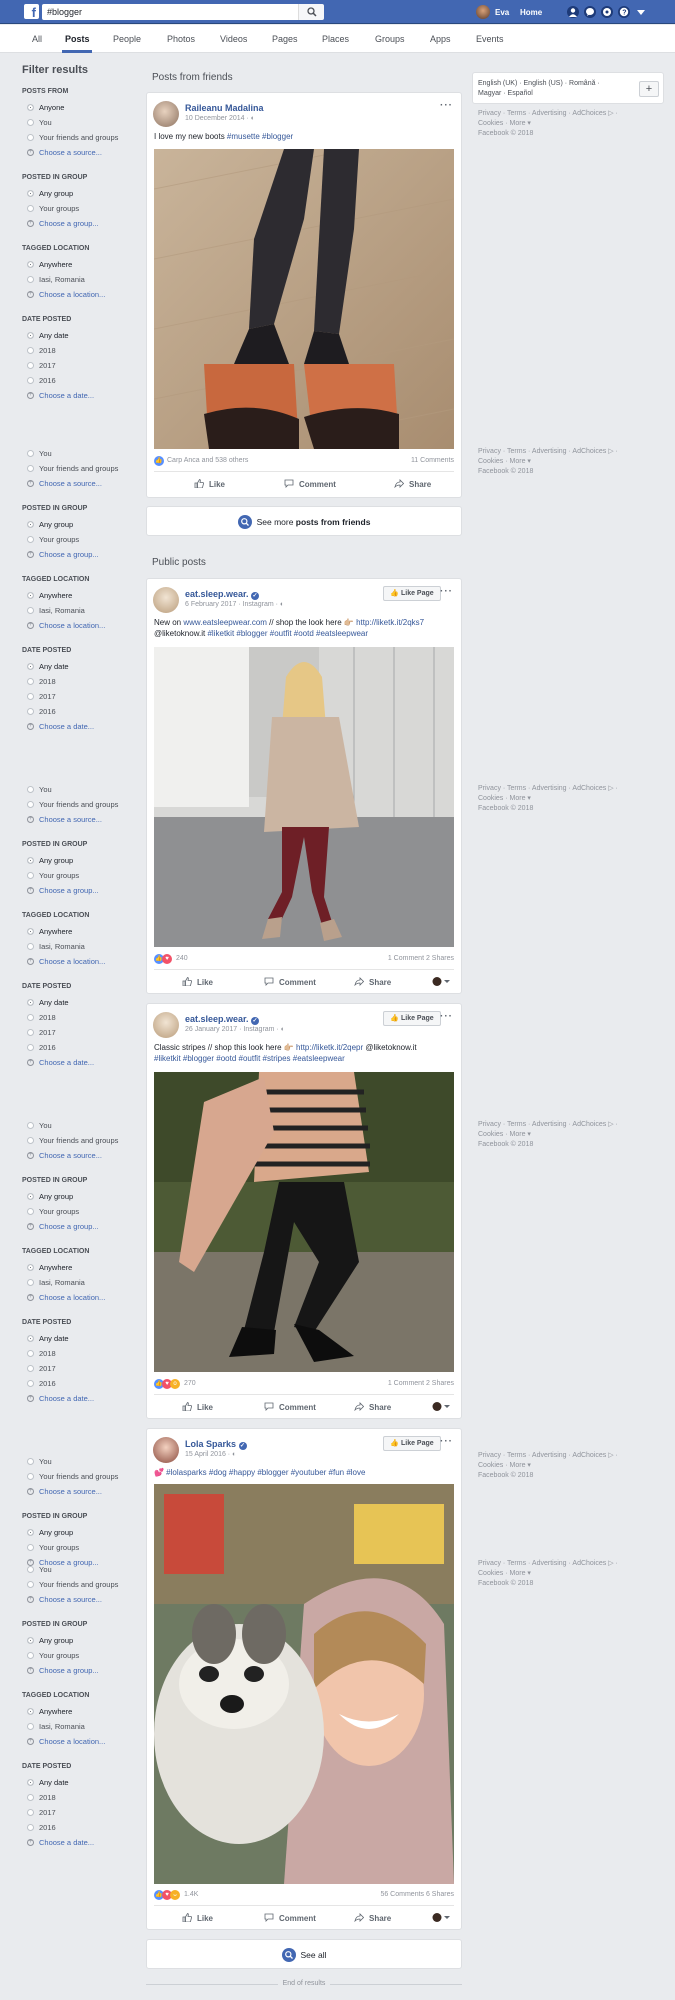  What do you see at coordinates (590, 12) in the screenshot?
I see `messenger-icon` at bounding box center [590, 12].